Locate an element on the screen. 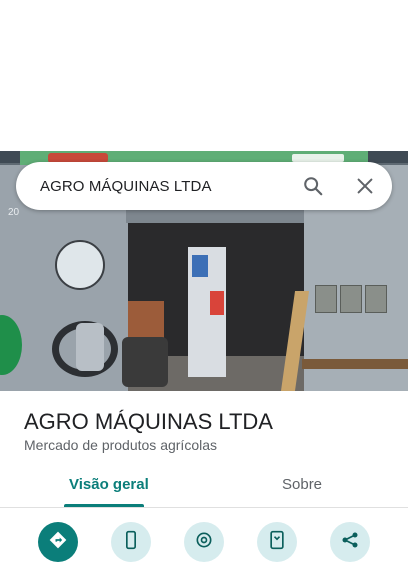 The image size is (408, 562). place-category: Mercado de produtos agrícolas is located at coordinates (120, 445).